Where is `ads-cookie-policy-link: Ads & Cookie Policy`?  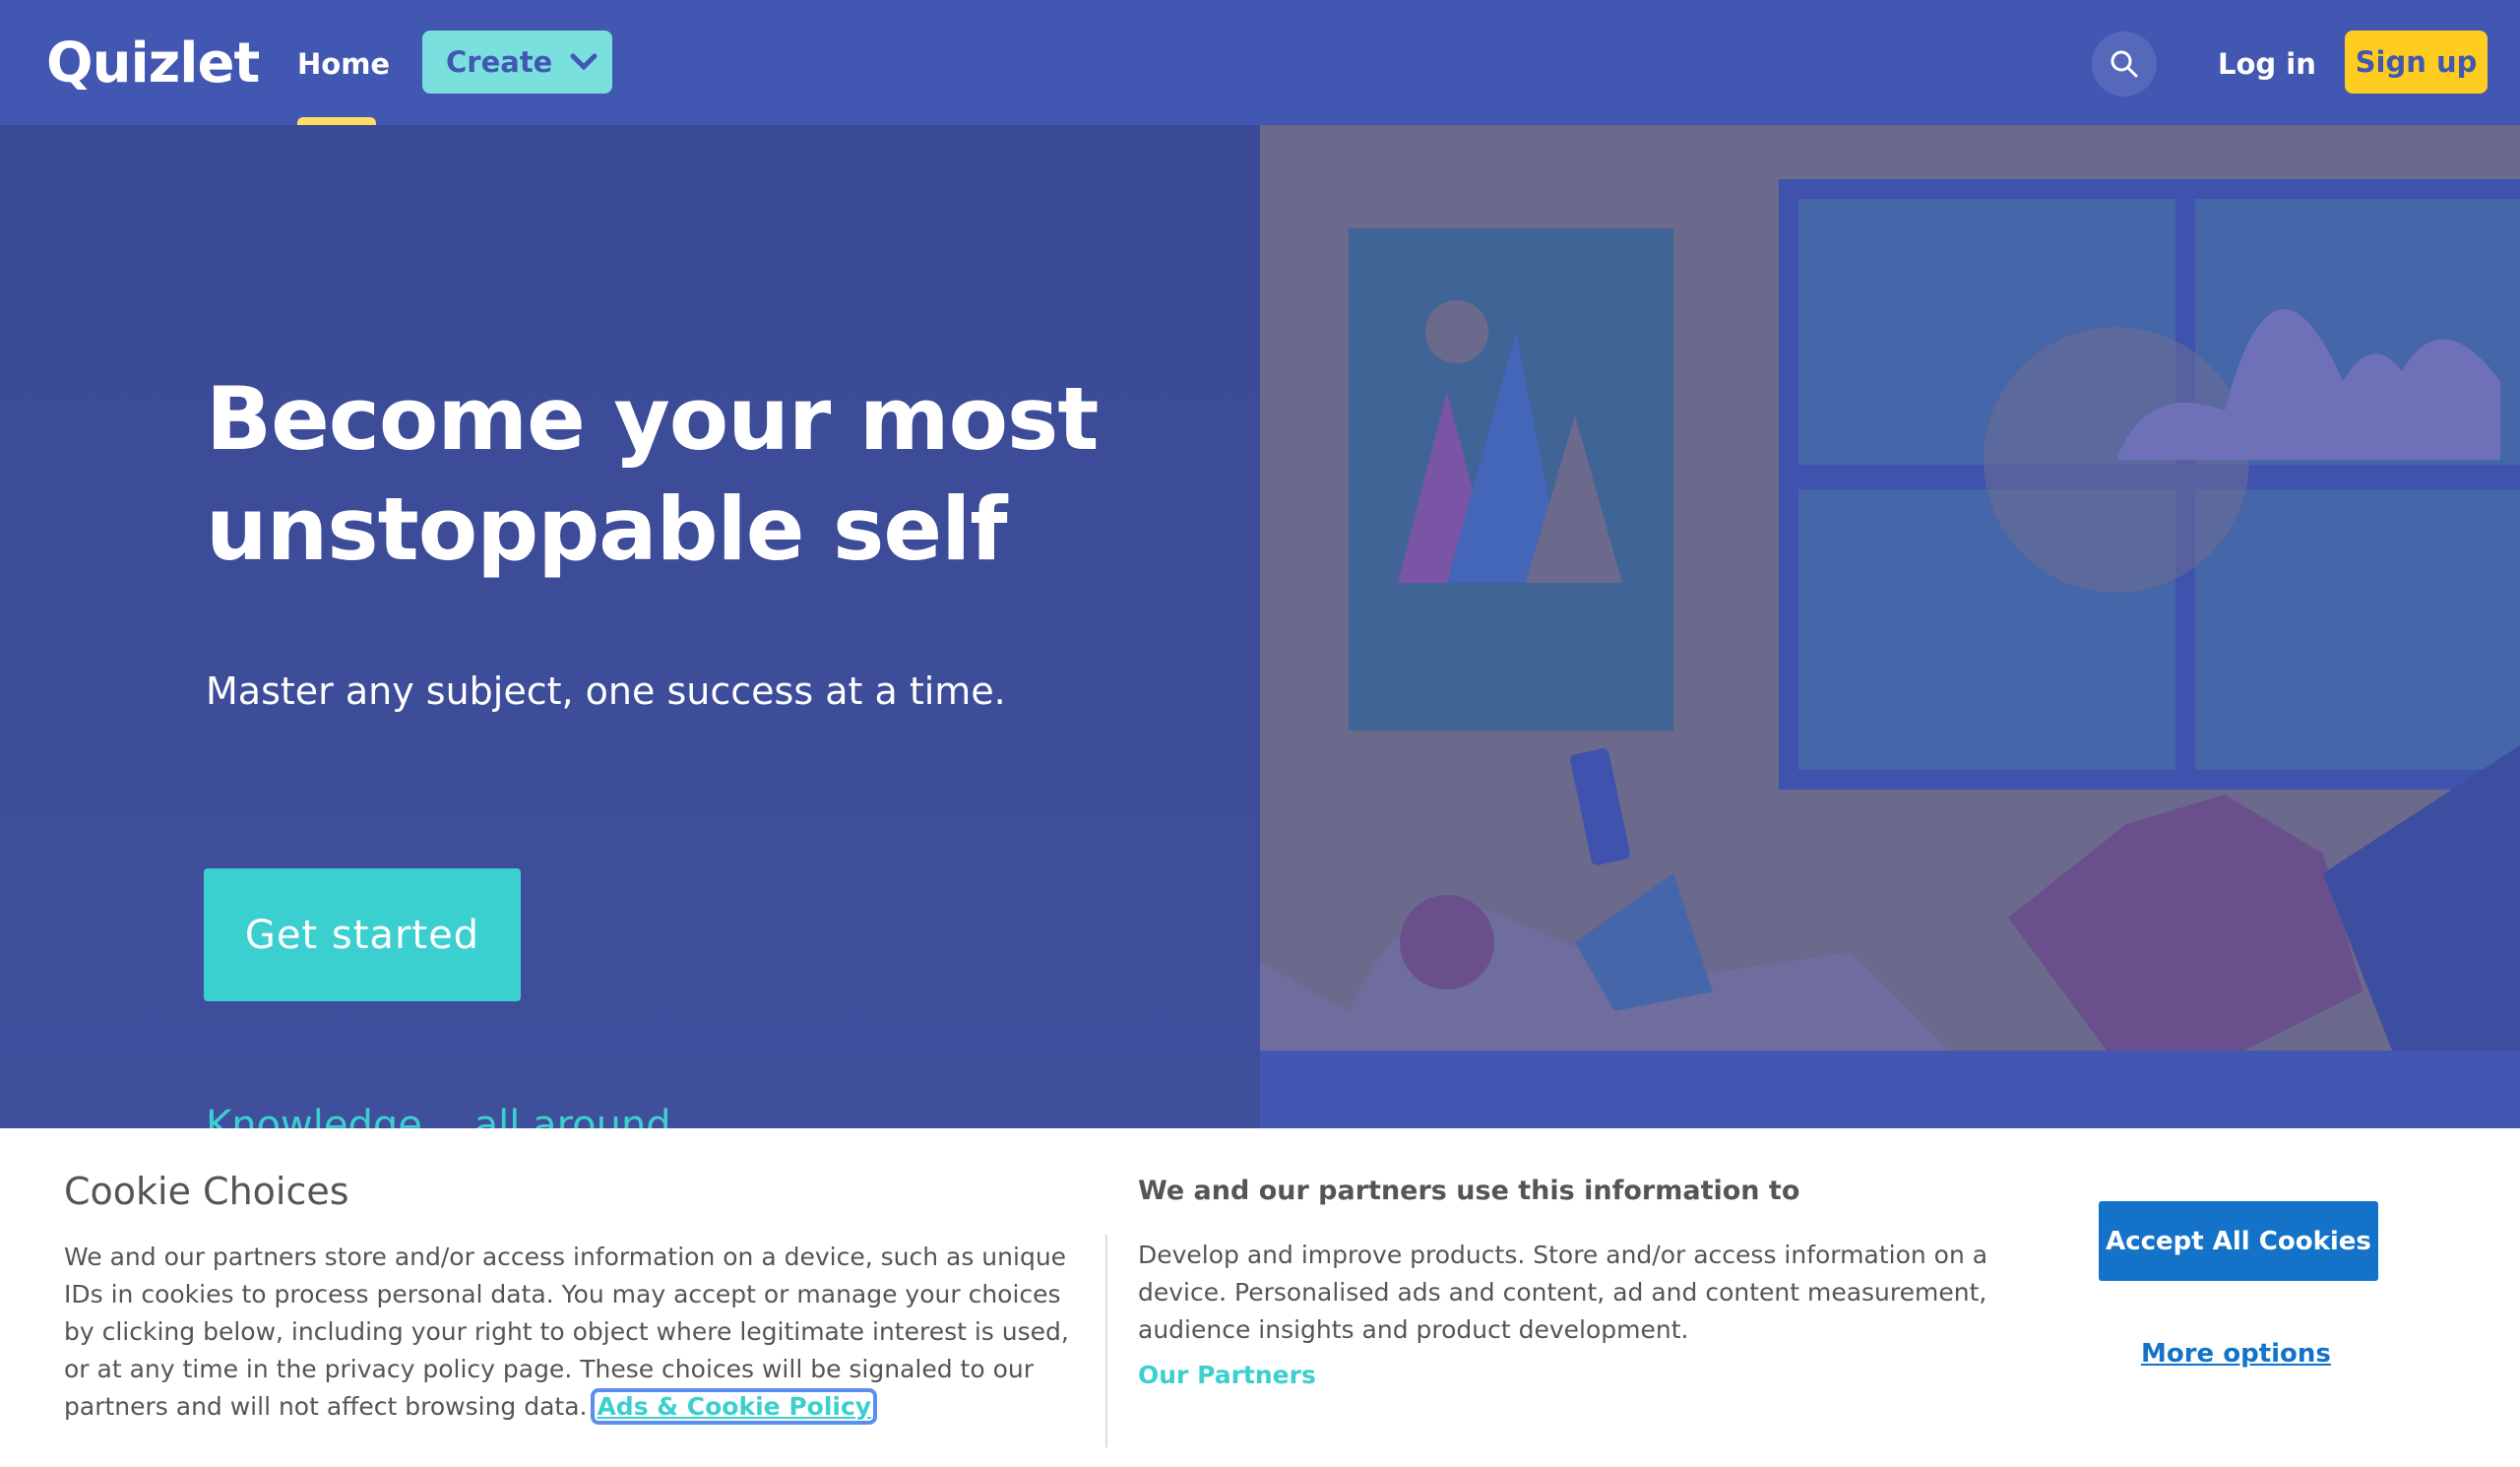 ads-cookie-policy-link: Ads & Cookie Policy is located at coordinates (734, 1406).